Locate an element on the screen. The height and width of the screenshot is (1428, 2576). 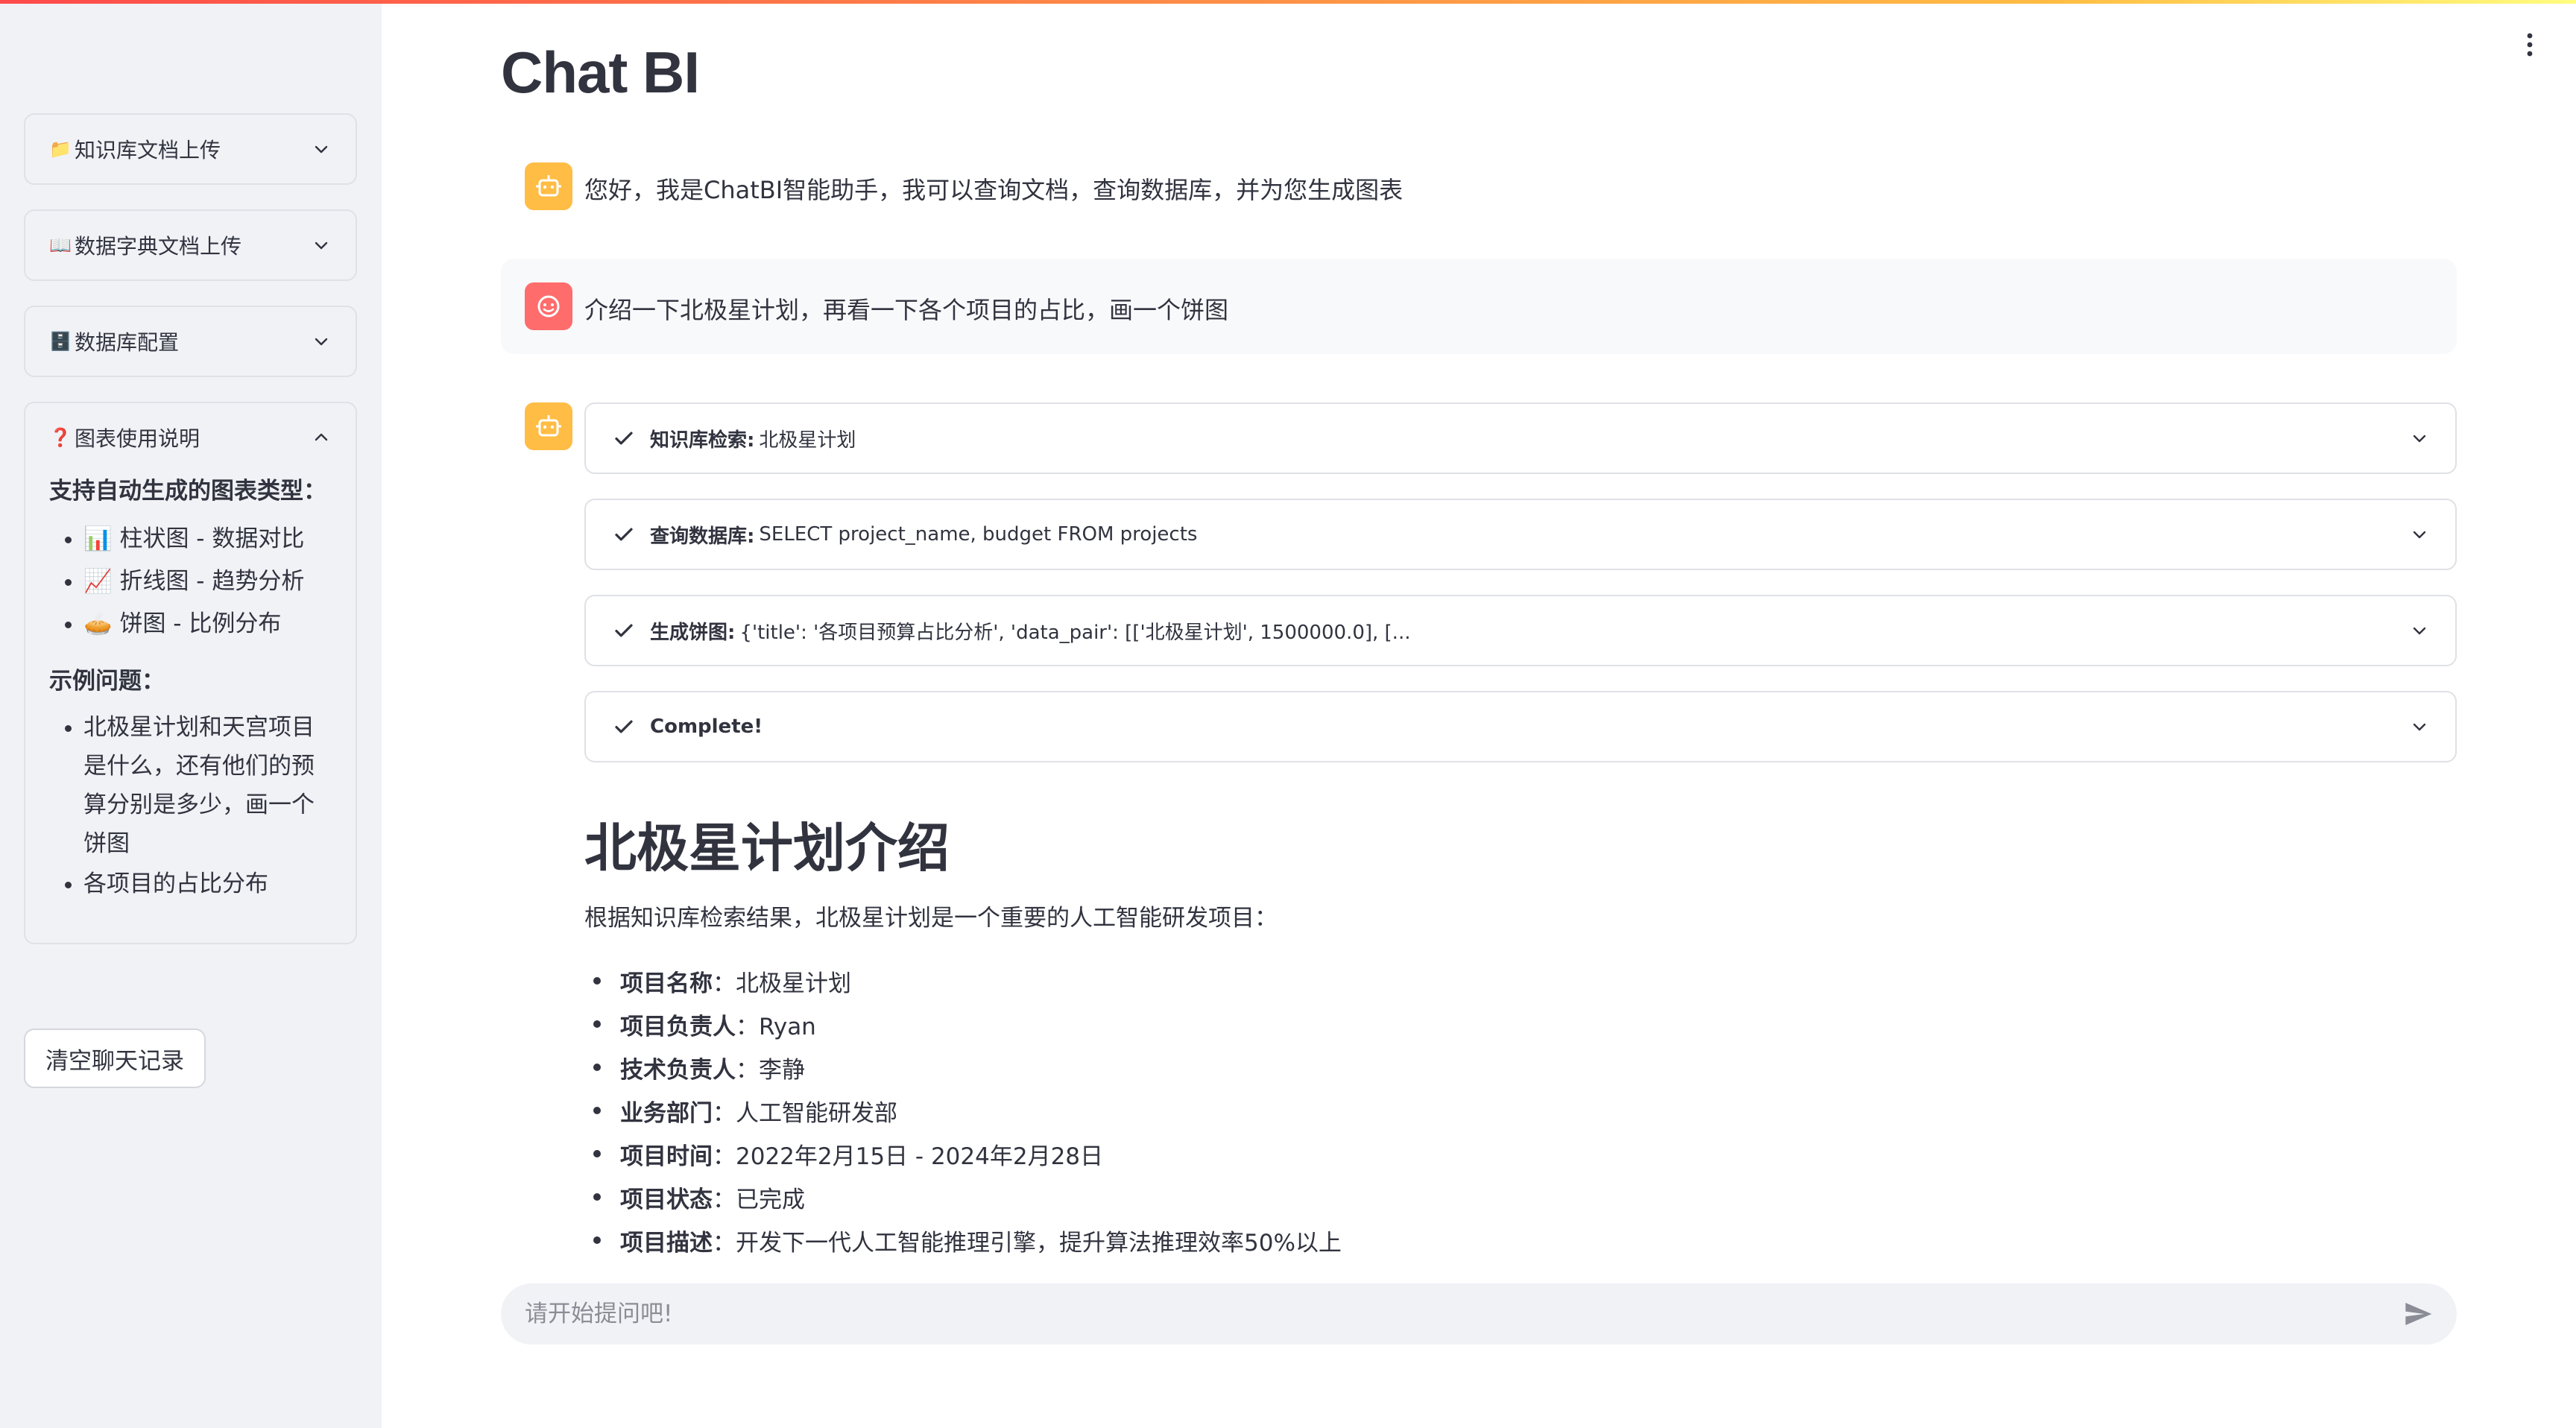
clear-chat-button: 清空聊天记录 is located at coordinates (115, 1058).